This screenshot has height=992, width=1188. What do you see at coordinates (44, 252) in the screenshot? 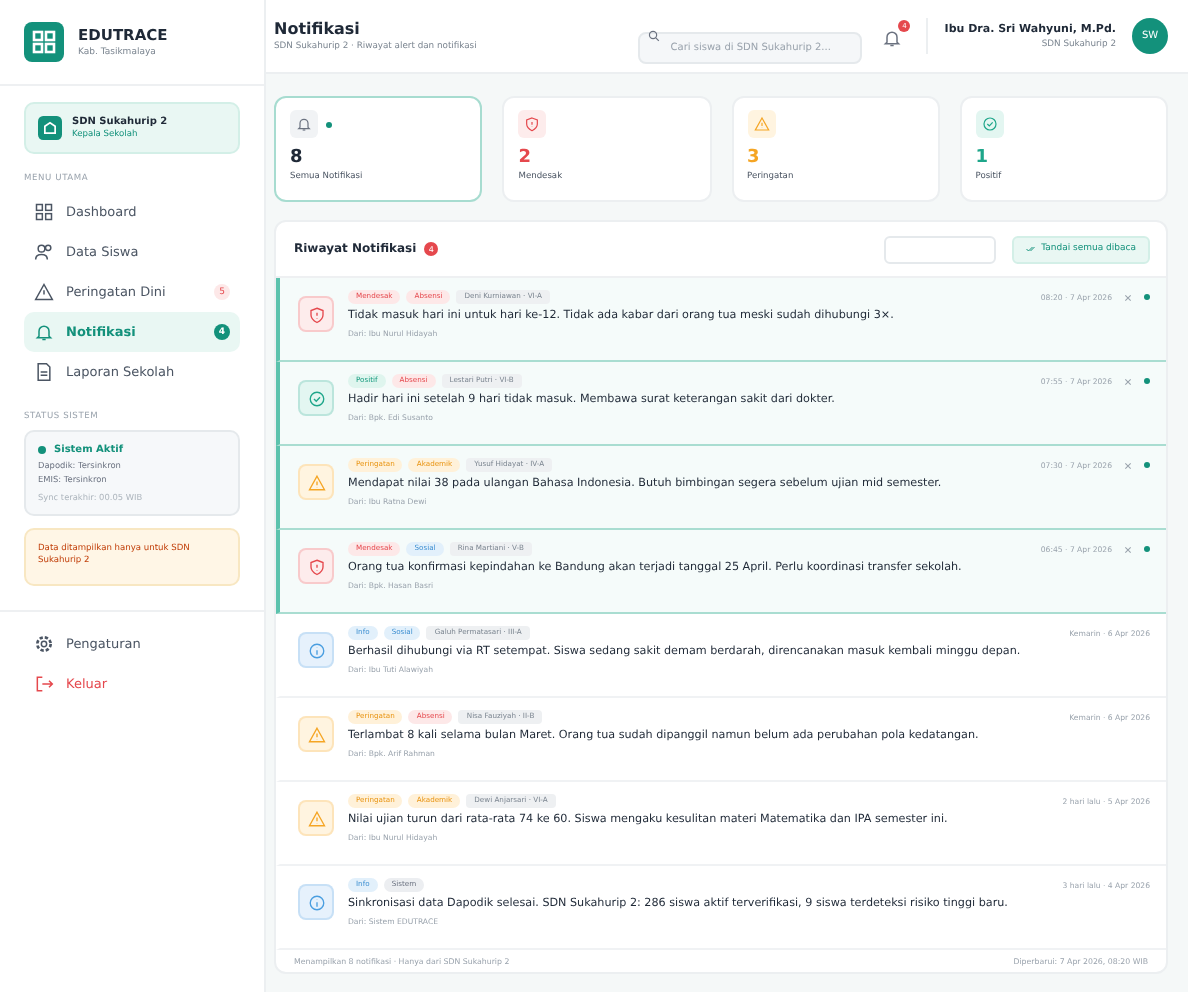
I see `users-icon` at bounding box center [44, 252].